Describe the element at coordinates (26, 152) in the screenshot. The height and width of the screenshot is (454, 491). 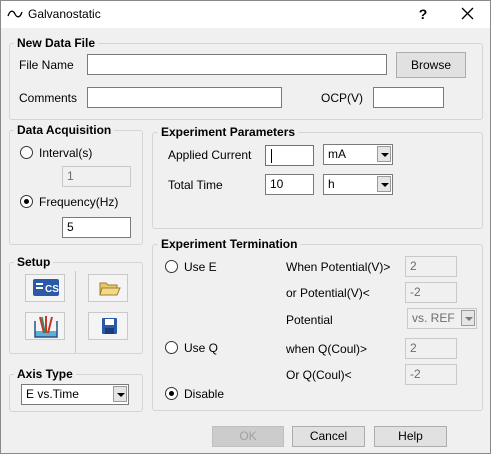
I see `interval-radio` at that location.